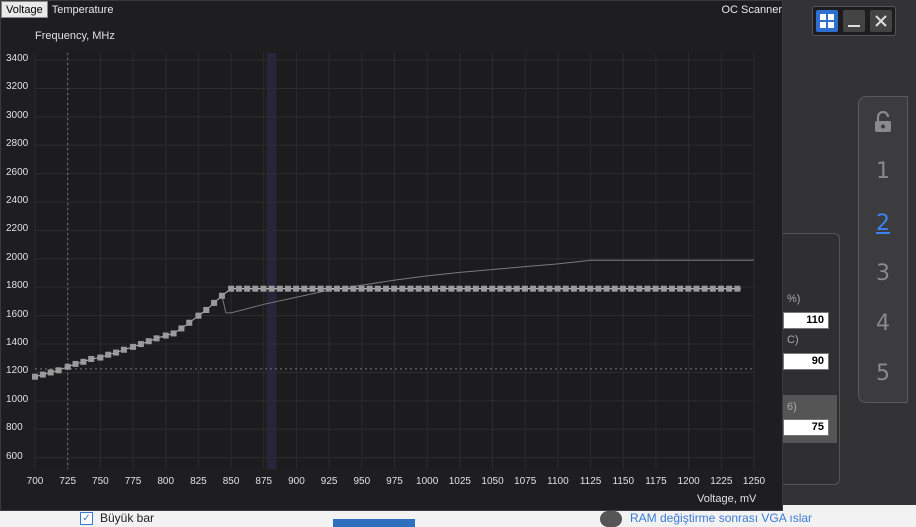  I want to click on x-tick-label: 875, so click(264, 481).